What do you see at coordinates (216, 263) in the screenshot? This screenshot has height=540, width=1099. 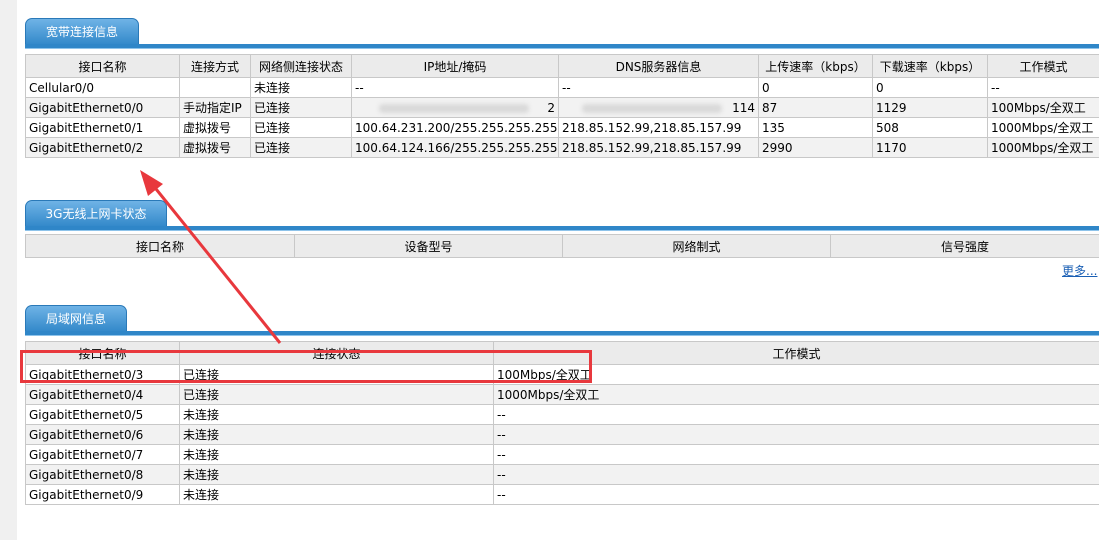 I see `annotation-arrow-line` at bounding box center [216, 263].